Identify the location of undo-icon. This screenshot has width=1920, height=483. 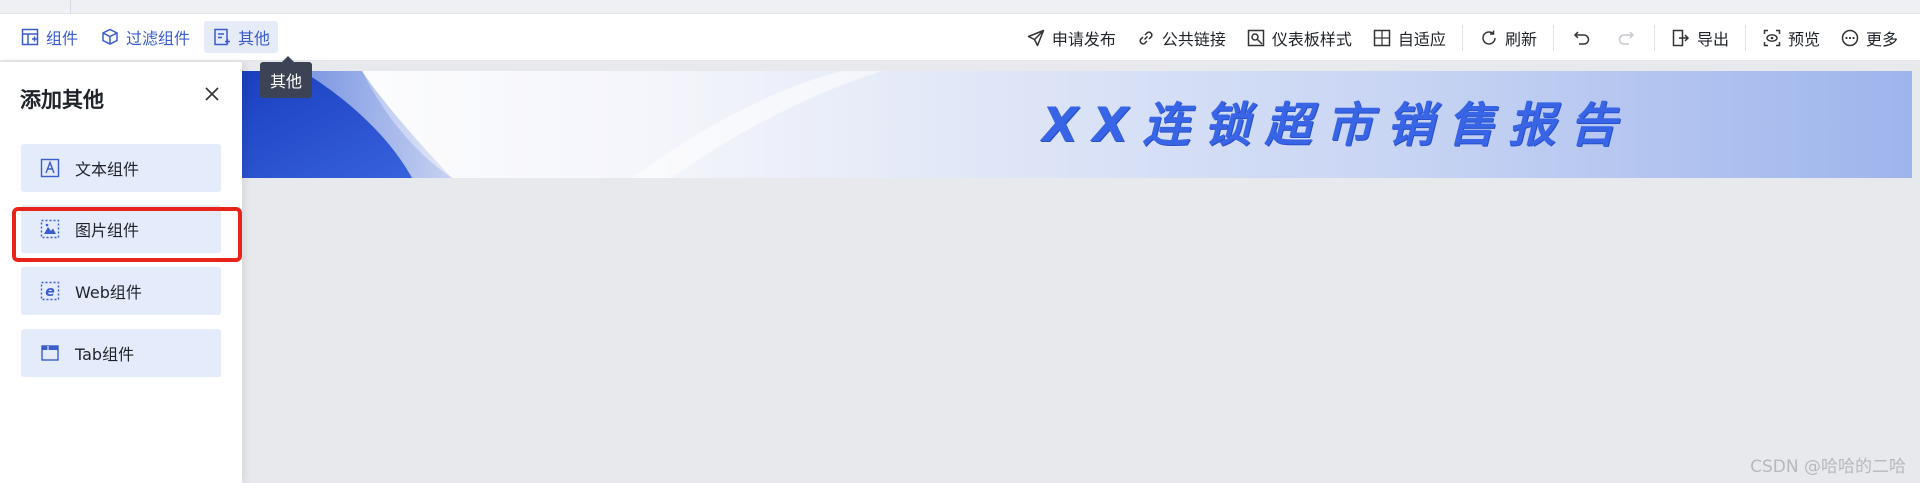
(1582, 38).